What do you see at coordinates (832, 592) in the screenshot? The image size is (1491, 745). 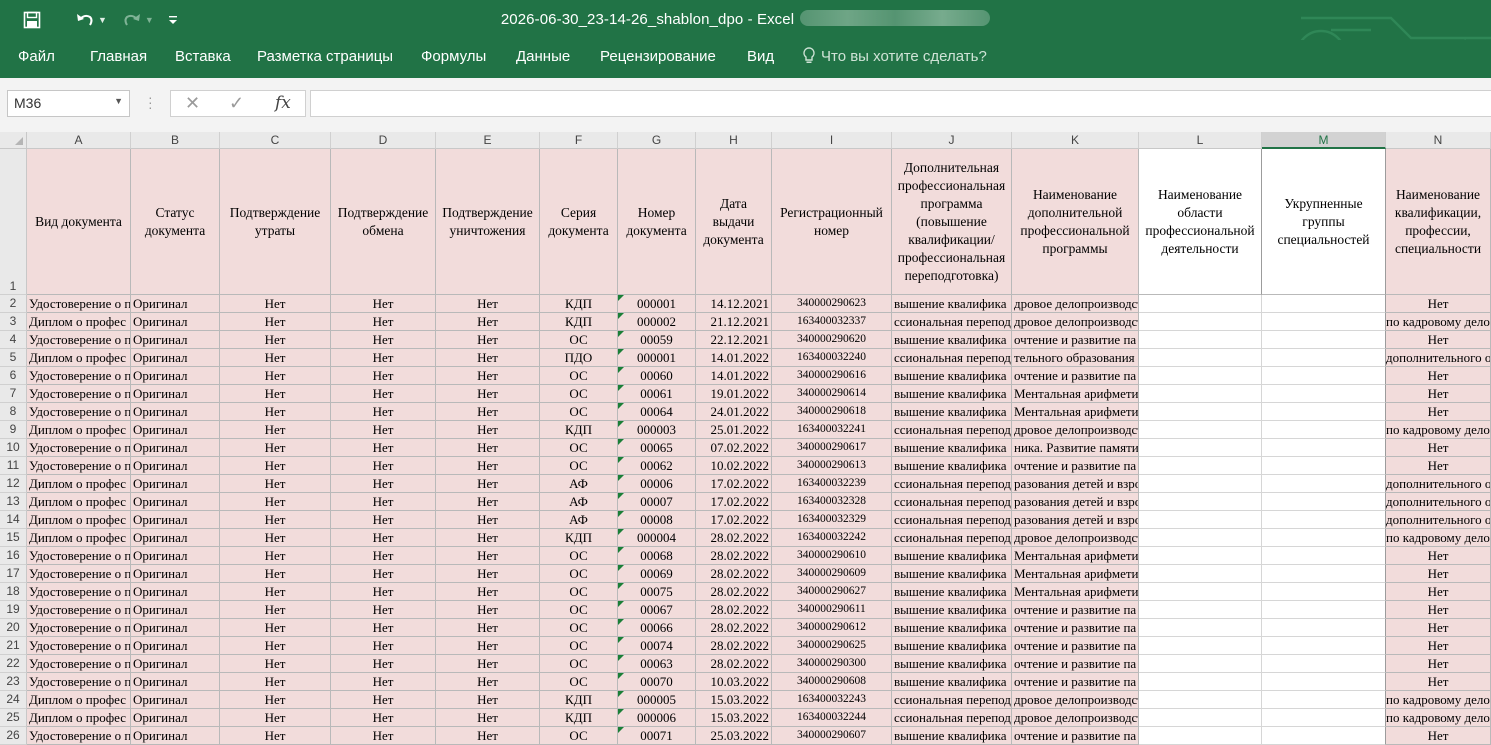 I see `table-cell: 340000290627` at bounding box center [832, 592].